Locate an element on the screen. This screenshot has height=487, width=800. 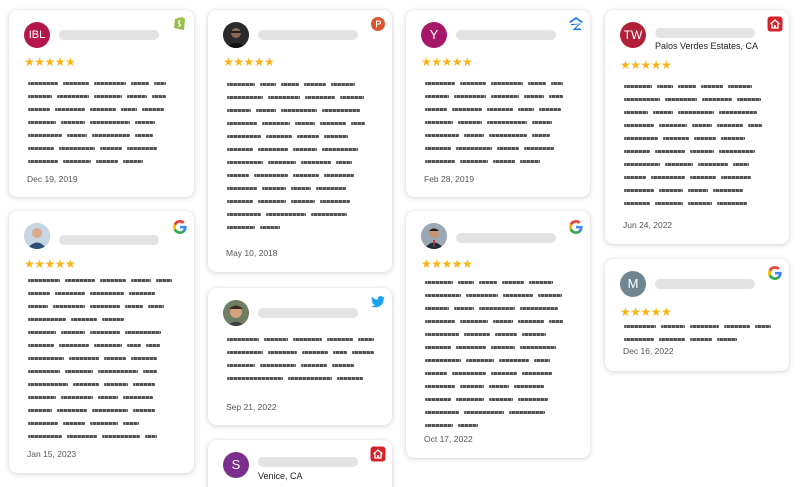
zillow-icon is located at coordinates (576, 23).